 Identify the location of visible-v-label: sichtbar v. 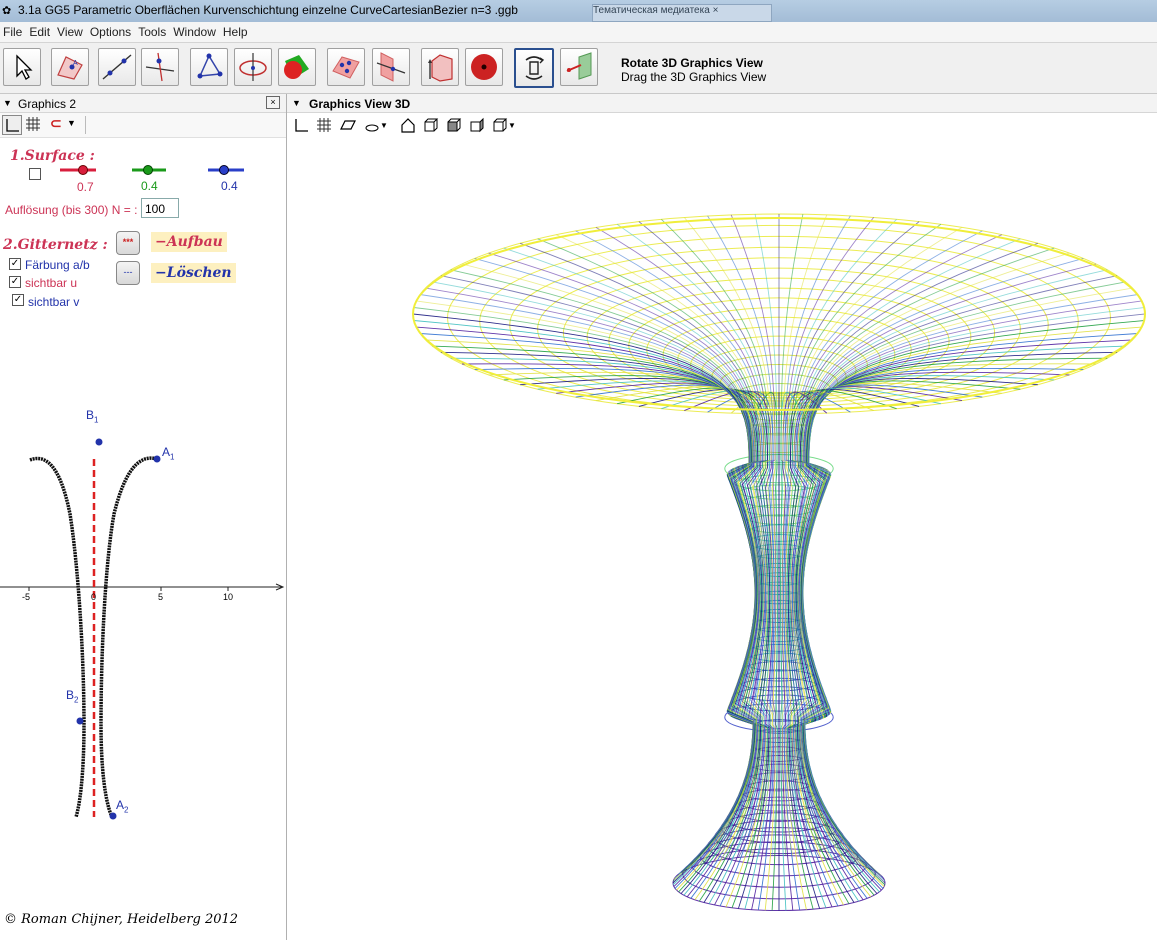
(54, 302).